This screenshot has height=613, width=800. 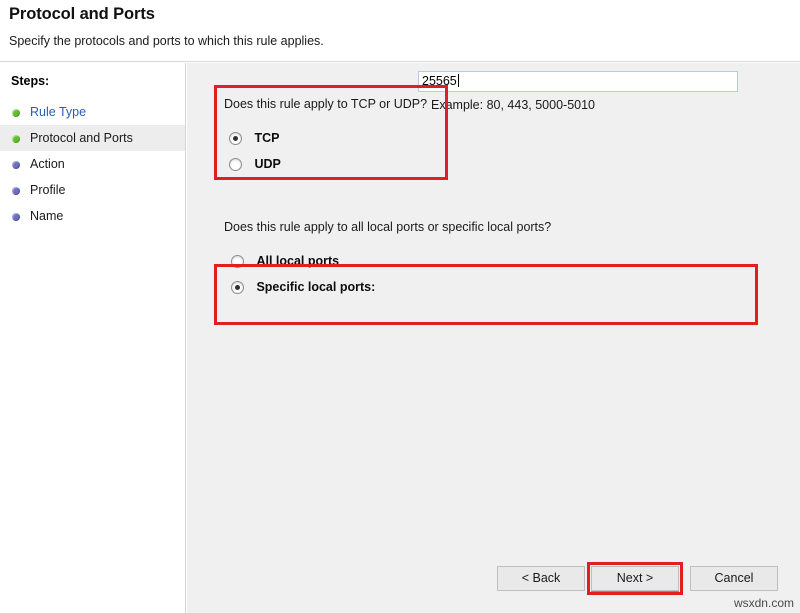 What do you see at coordinates (326, 104) in the screenshot?
I see `protocol-question-label: Does this rule apply to TCP or UDP?` at bounding box center [326, 104].